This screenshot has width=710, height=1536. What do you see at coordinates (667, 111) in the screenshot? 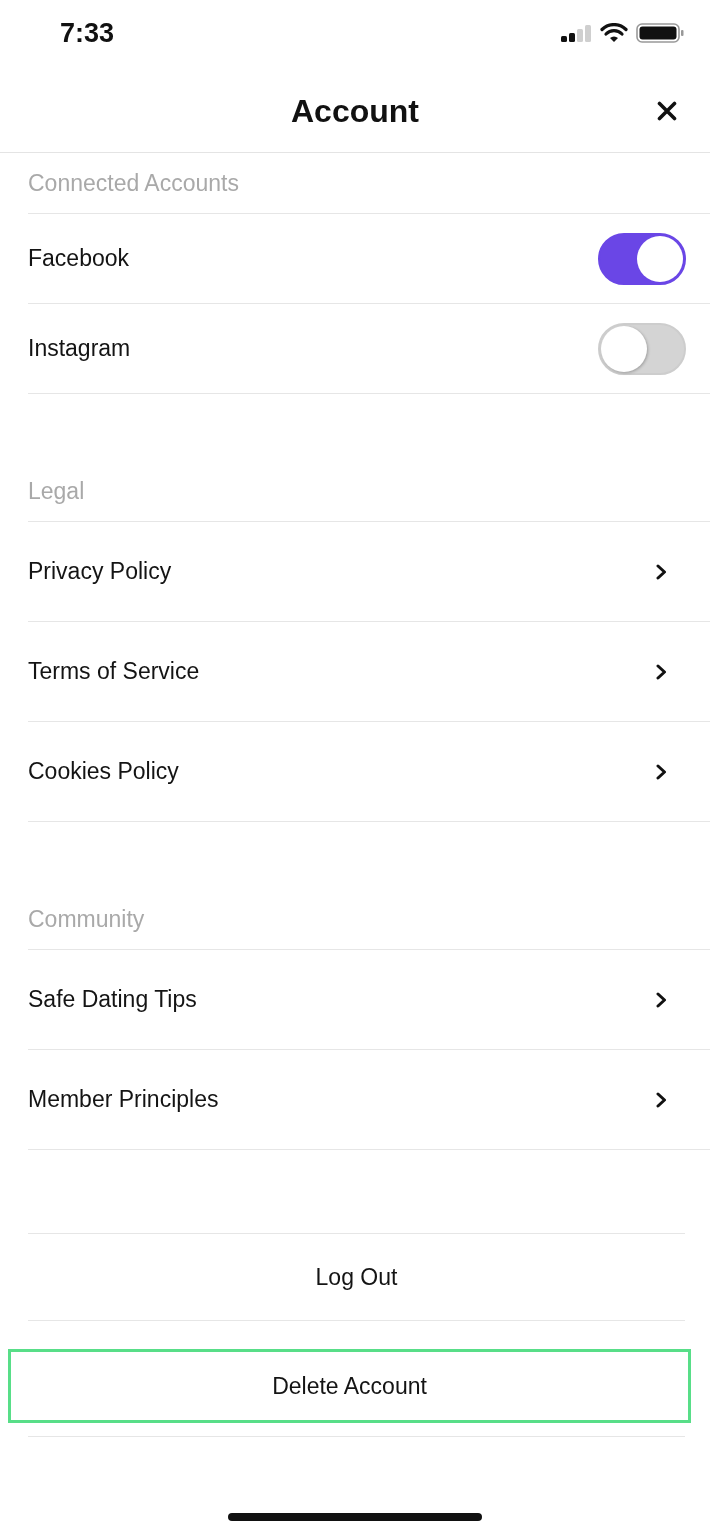
I see `close-icon` at bounding box center [667, 111].